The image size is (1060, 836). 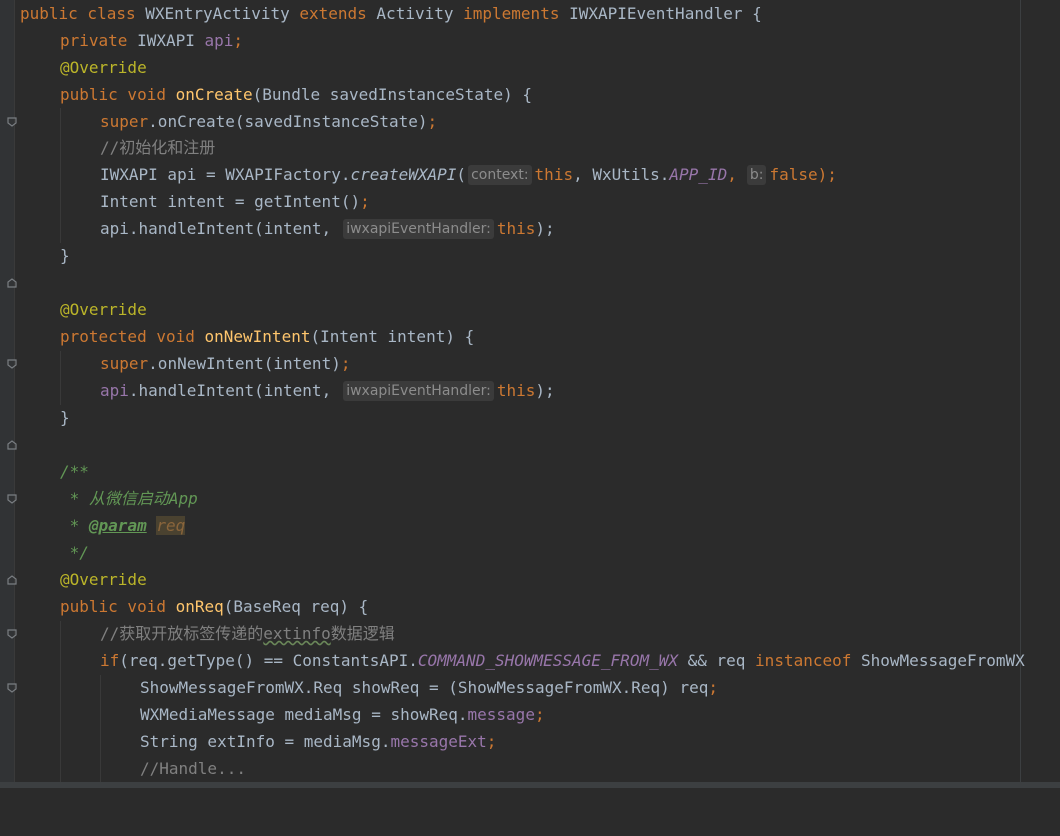 I want to click on doc-tag: @param, so click(x=117, y=525).